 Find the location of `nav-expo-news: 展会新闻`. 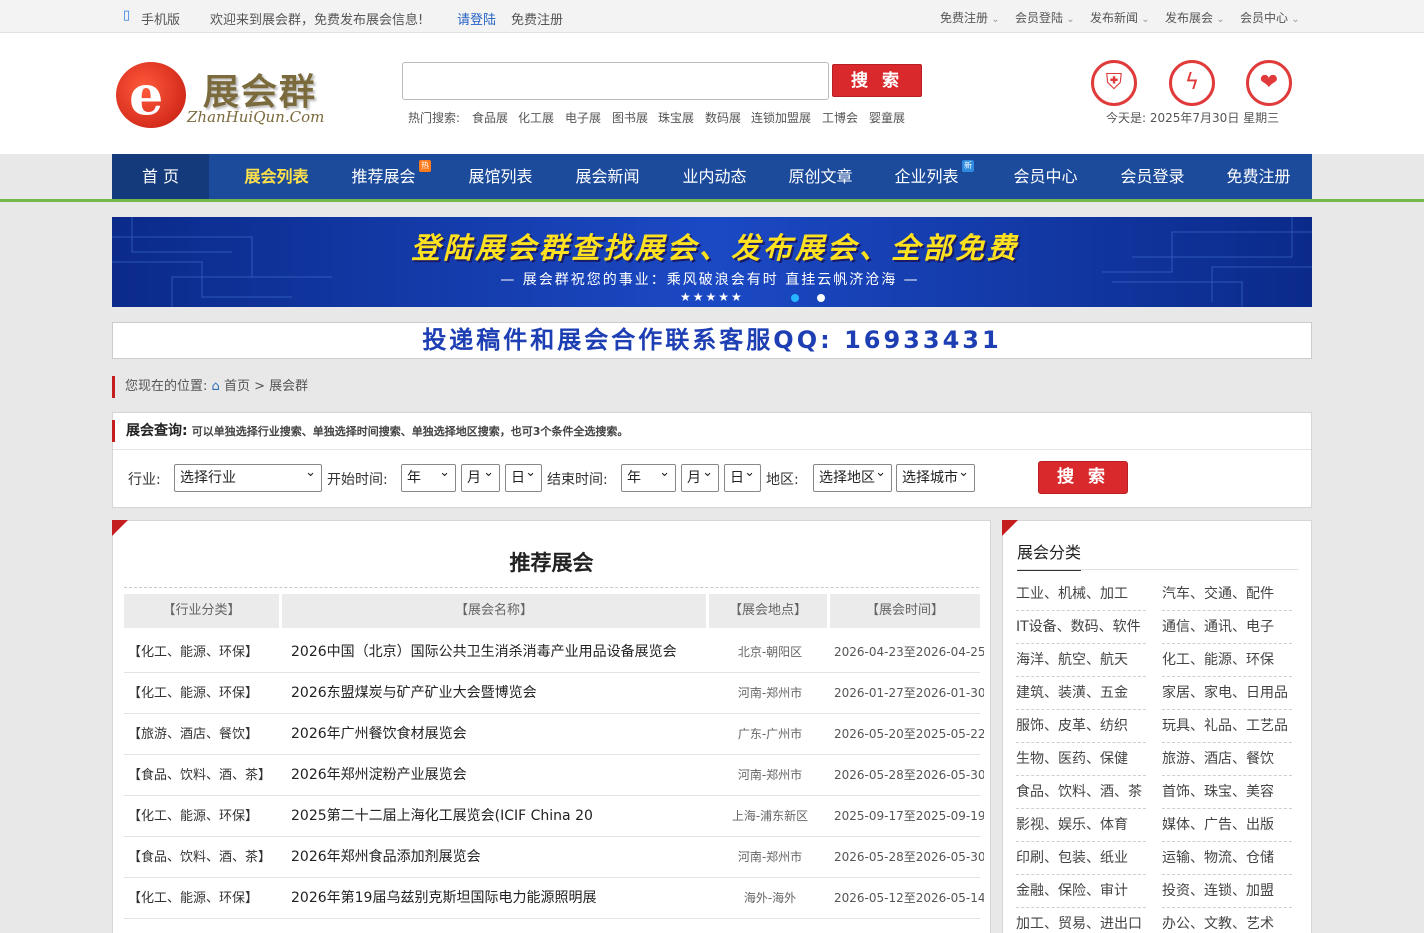

nav-expo-news: 展会新闻 is located at coordinates (607, 176).